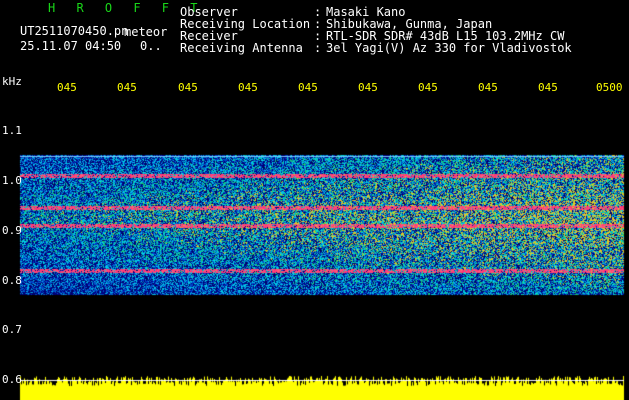 This screenshot has width=629, height=400. Describe the element at coordinates (428, 87) in the screenshot. I see `x-tick-7: 045` at that location.